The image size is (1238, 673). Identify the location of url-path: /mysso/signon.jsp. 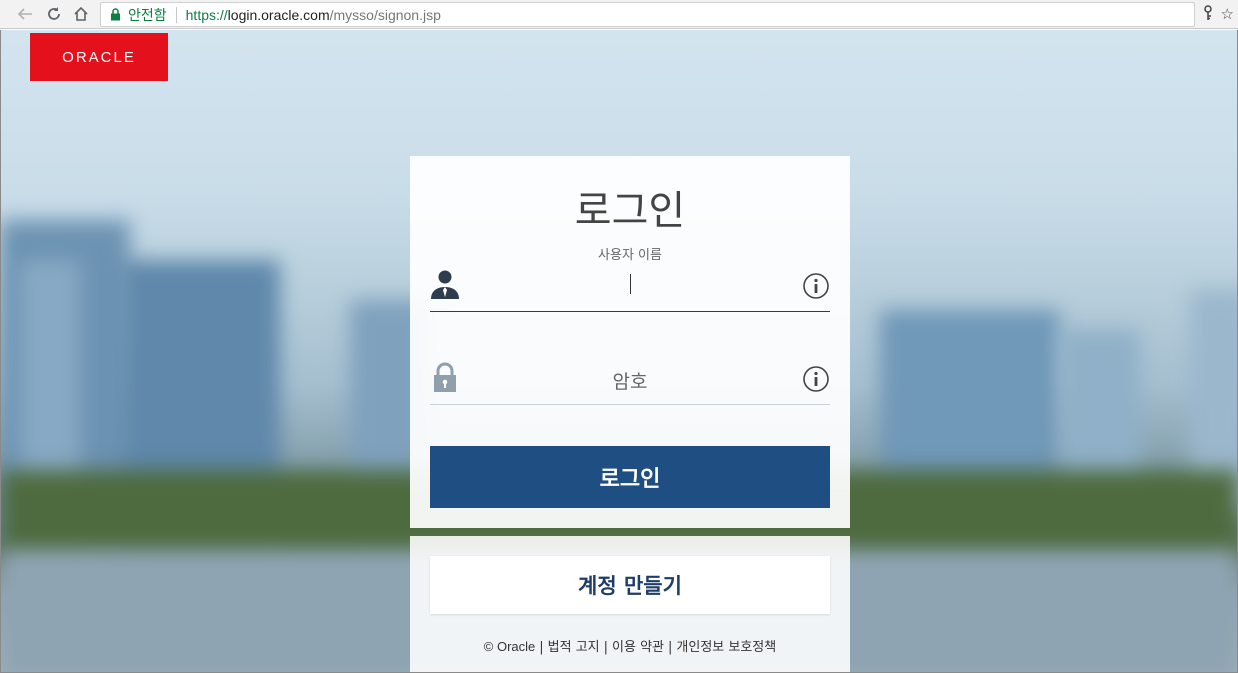
(385, 14).